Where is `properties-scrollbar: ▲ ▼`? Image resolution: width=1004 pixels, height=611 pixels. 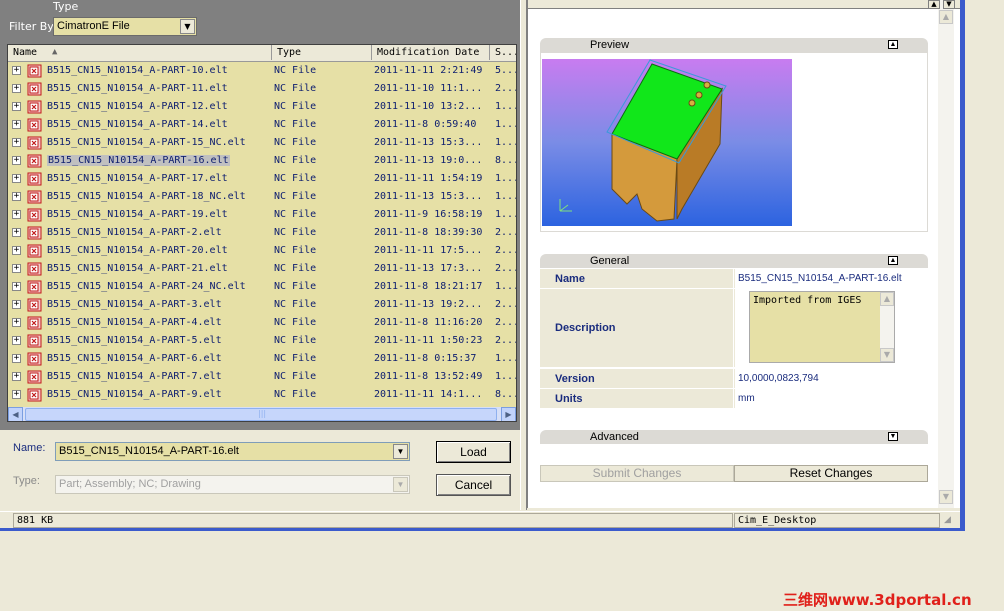 properties-scrollbar: ▲ ▼ is located at coordinates (946, 254).